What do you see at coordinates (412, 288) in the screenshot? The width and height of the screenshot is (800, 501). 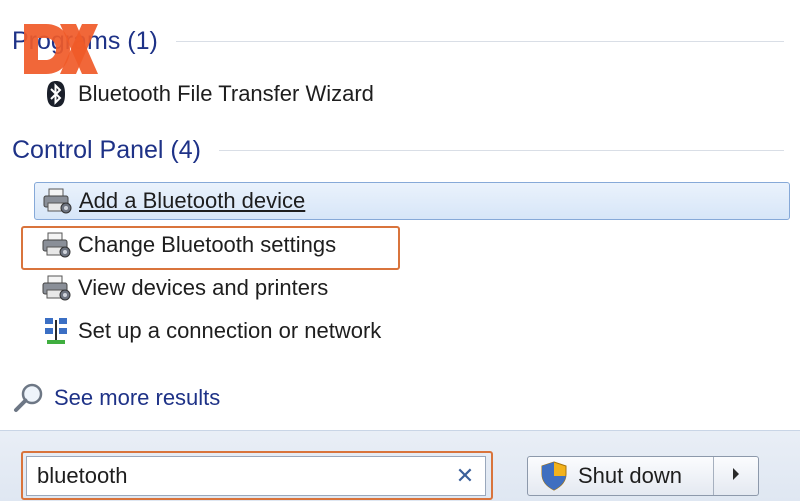 I see `control-panel-item-view-devices-and-printers: View devices and printers` at bounding box center [412, 288].